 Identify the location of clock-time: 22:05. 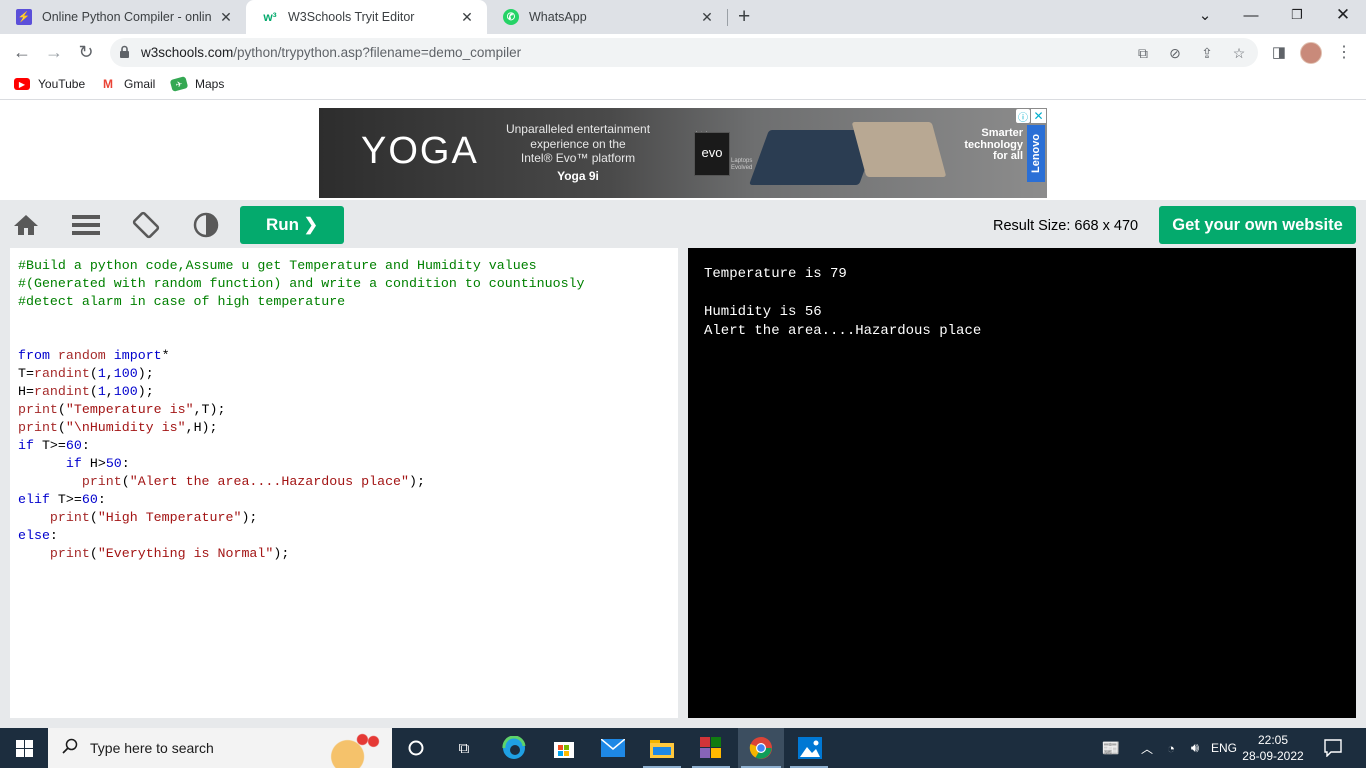
(1273, 740).